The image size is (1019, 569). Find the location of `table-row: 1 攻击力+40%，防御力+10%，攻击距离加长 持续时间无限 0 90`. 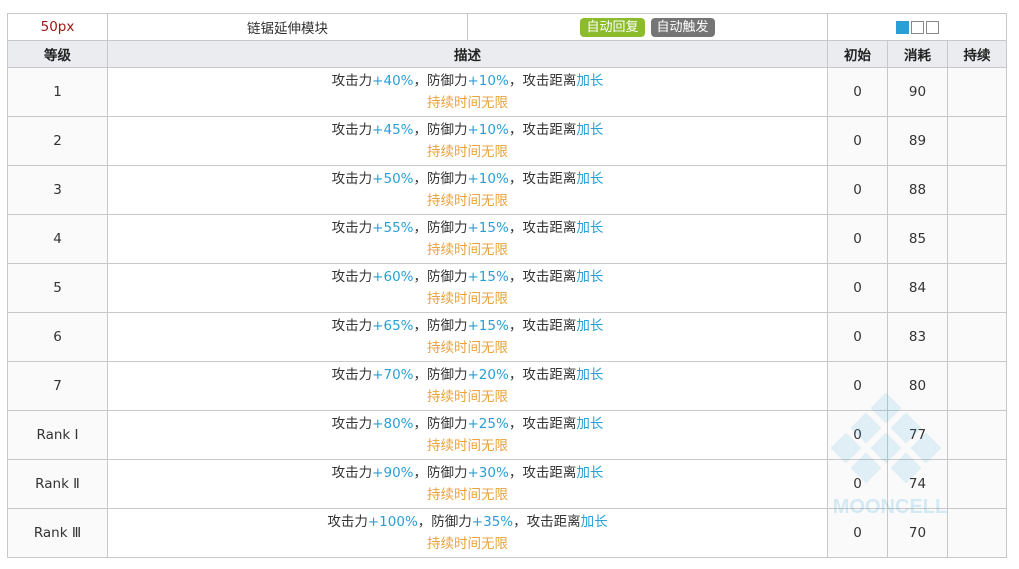

table-row: 1 攻击力+40%，防御力+10%，攻击距离加长 持续时间无限 0 90 is located at coordinates (507, 92).